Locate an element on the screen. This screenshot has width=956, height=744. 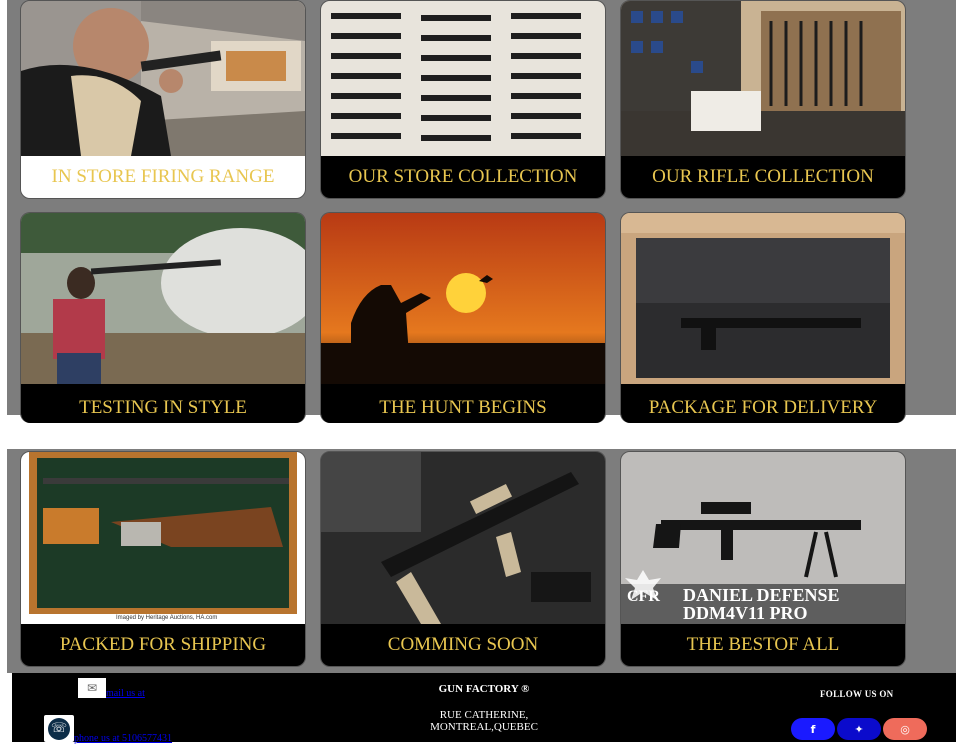
gallery-card-hunt: THE HUNT BEGINS is located at coordinates (463, 317).